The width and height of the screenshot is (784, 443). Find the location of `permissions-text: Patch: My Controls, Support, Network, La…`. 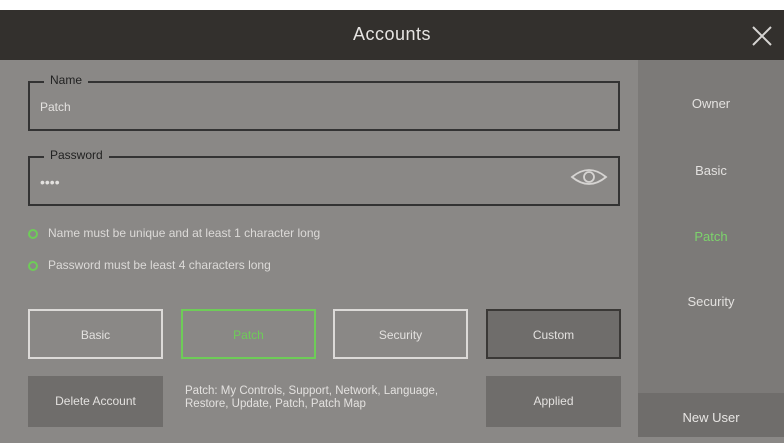

permissions-text: Patch: My Controls, Support, Network, La… is located at coordinates (312, 397).